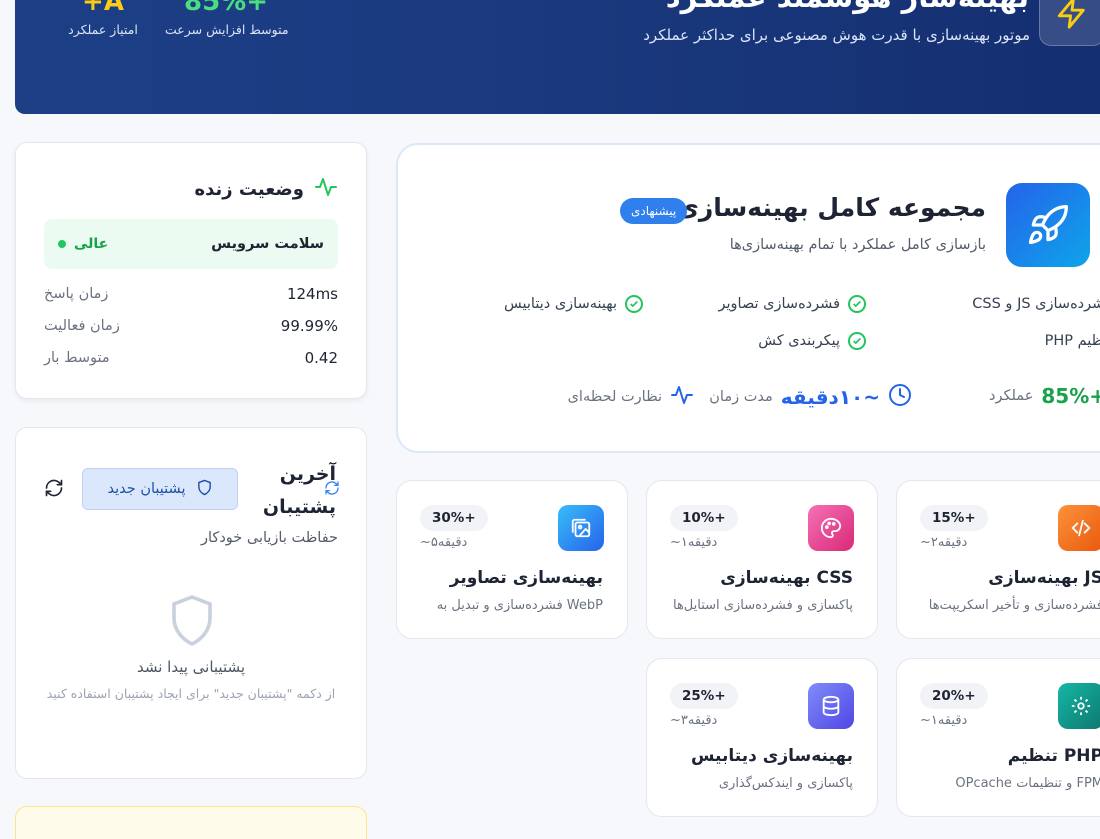 The image size is (1100, 839). What do you see at coordinates (103, 29) in the screenshot?
I see `score-stat-label: امتیاز عملکرد` at bounding box center [103, 29].